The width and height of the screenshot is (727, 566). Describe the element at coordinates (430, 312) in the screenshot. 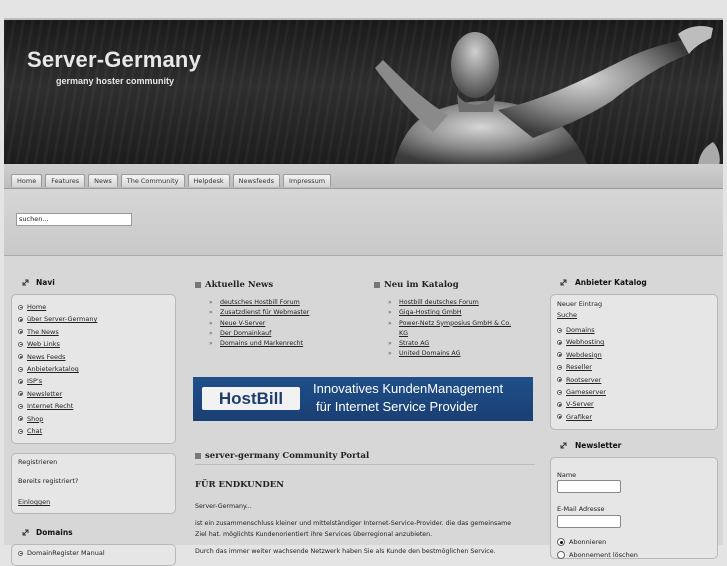

I see `catalog-new-link: Giga-Hosting GmbH` at that location.